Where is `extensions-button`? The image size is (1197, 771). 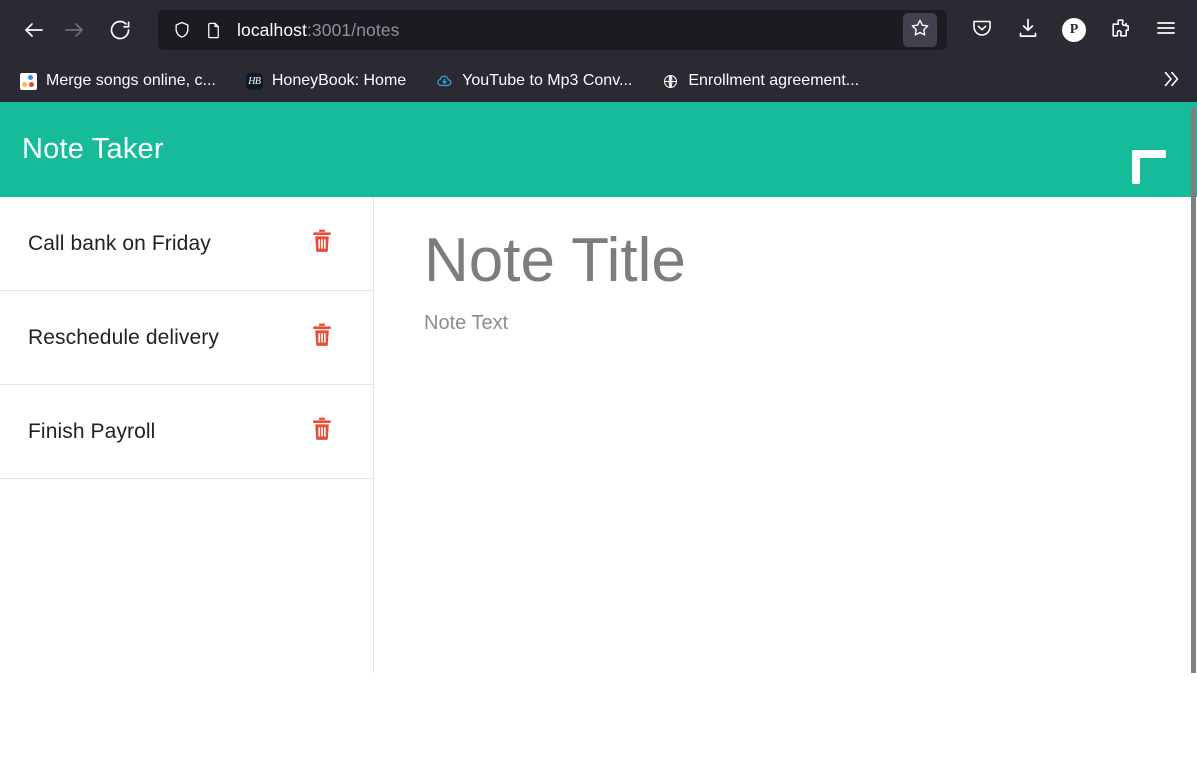
extensions-button is located at coordinates (1120, 30).